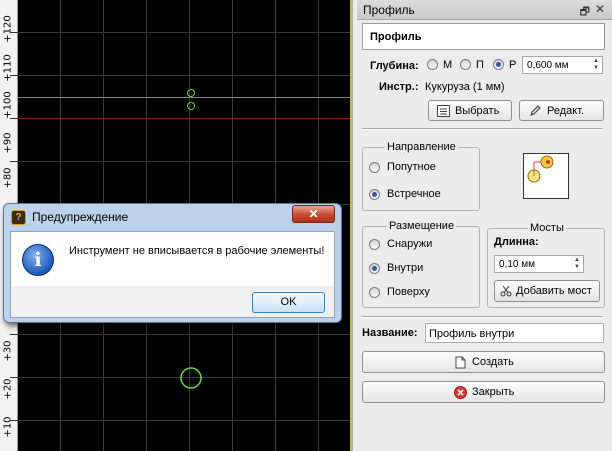 The width and height of the screenshot is (612, 451). I want to click on profile-name-input: Профиль внутри, so click(514, 333).